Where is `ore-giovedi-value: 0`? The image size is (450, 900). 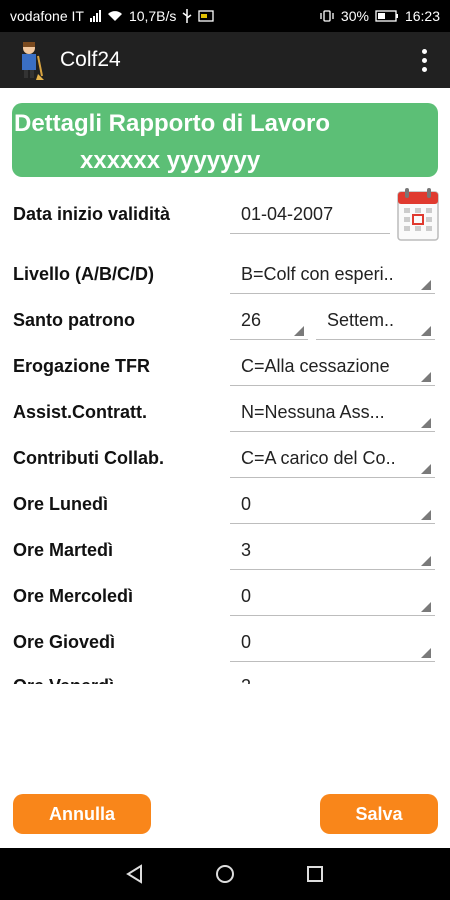 ore-giovedi-value: 0 is located at coordinates (246, 642).